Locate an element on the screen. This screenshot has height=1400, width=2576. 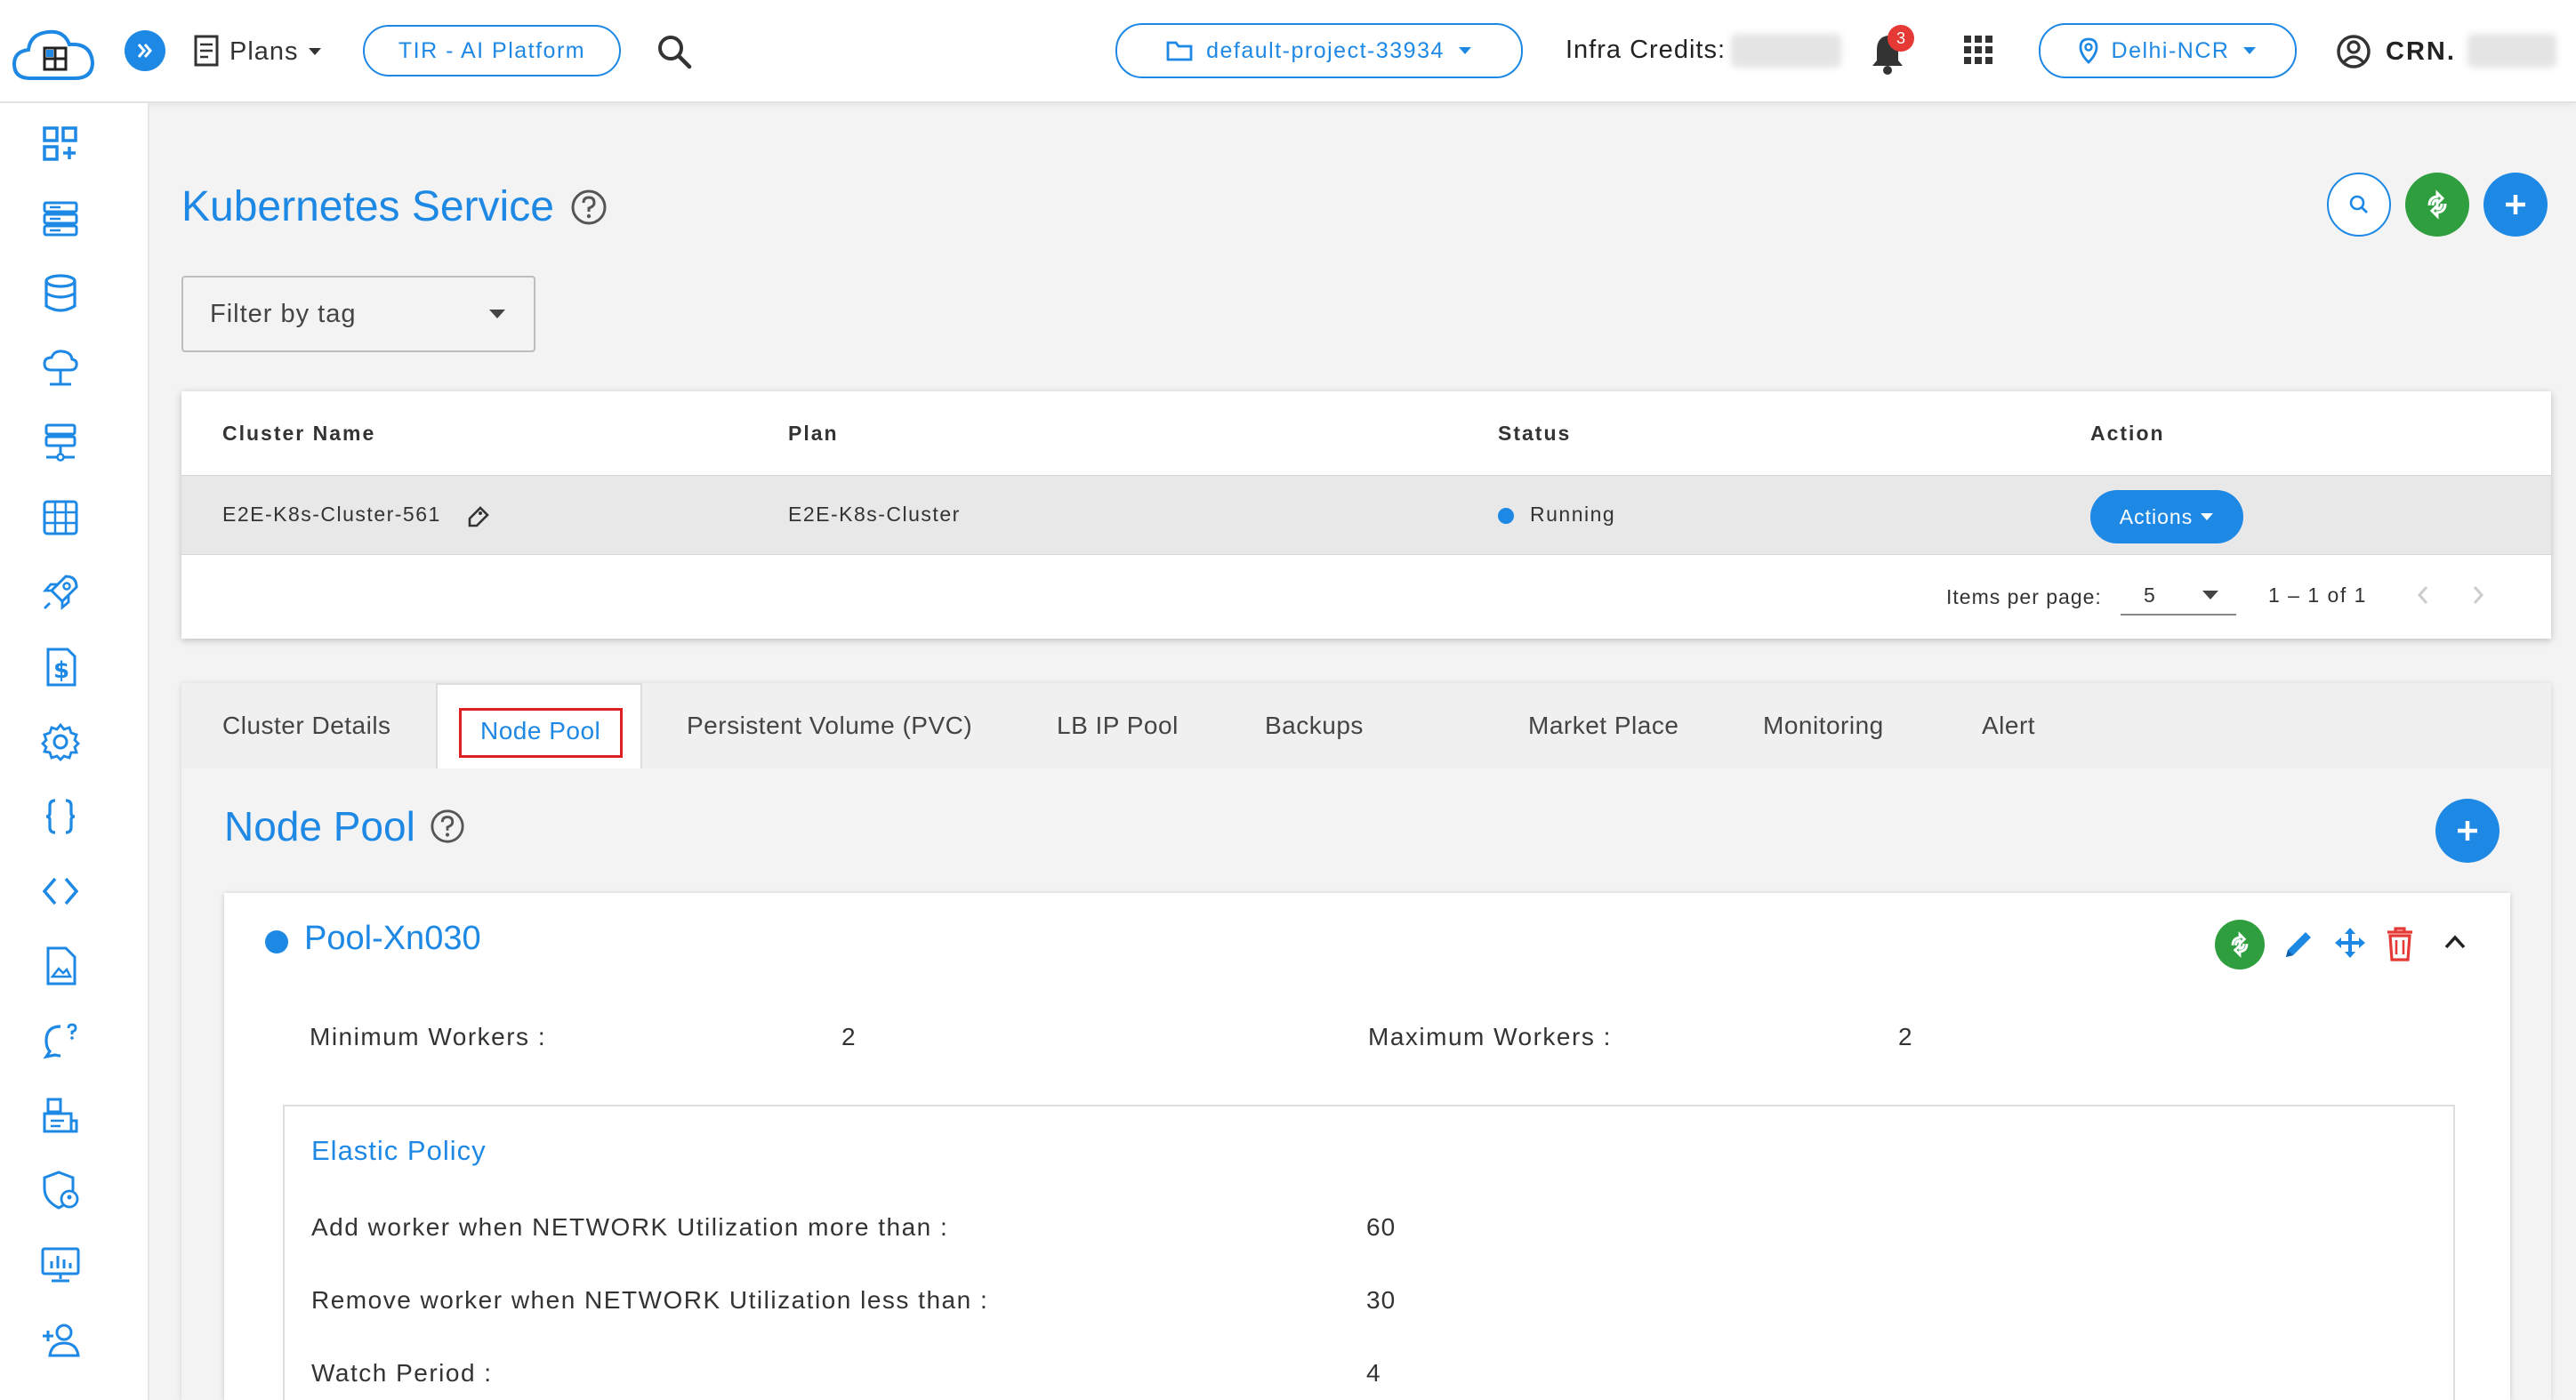
sidebar-item-marketplace is located at coordinates (60, 1115).